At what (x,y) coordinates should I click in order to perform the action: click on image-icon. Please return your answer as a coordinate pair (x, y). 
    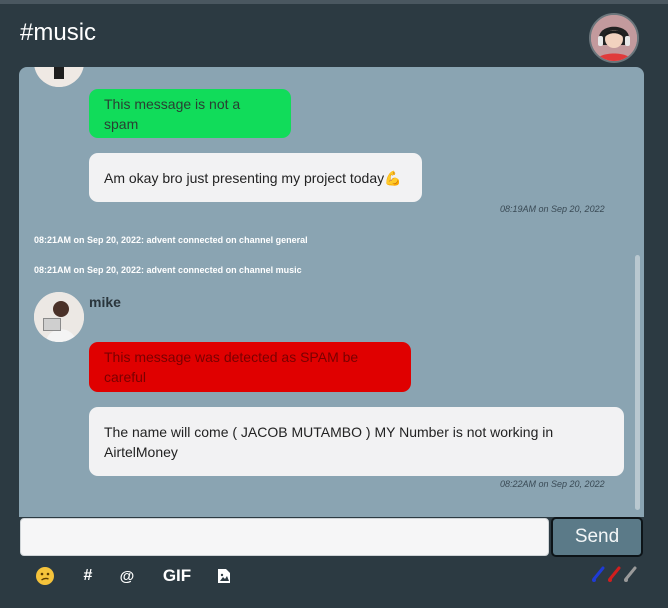
    Looking at the image, I should click on (224, 576).